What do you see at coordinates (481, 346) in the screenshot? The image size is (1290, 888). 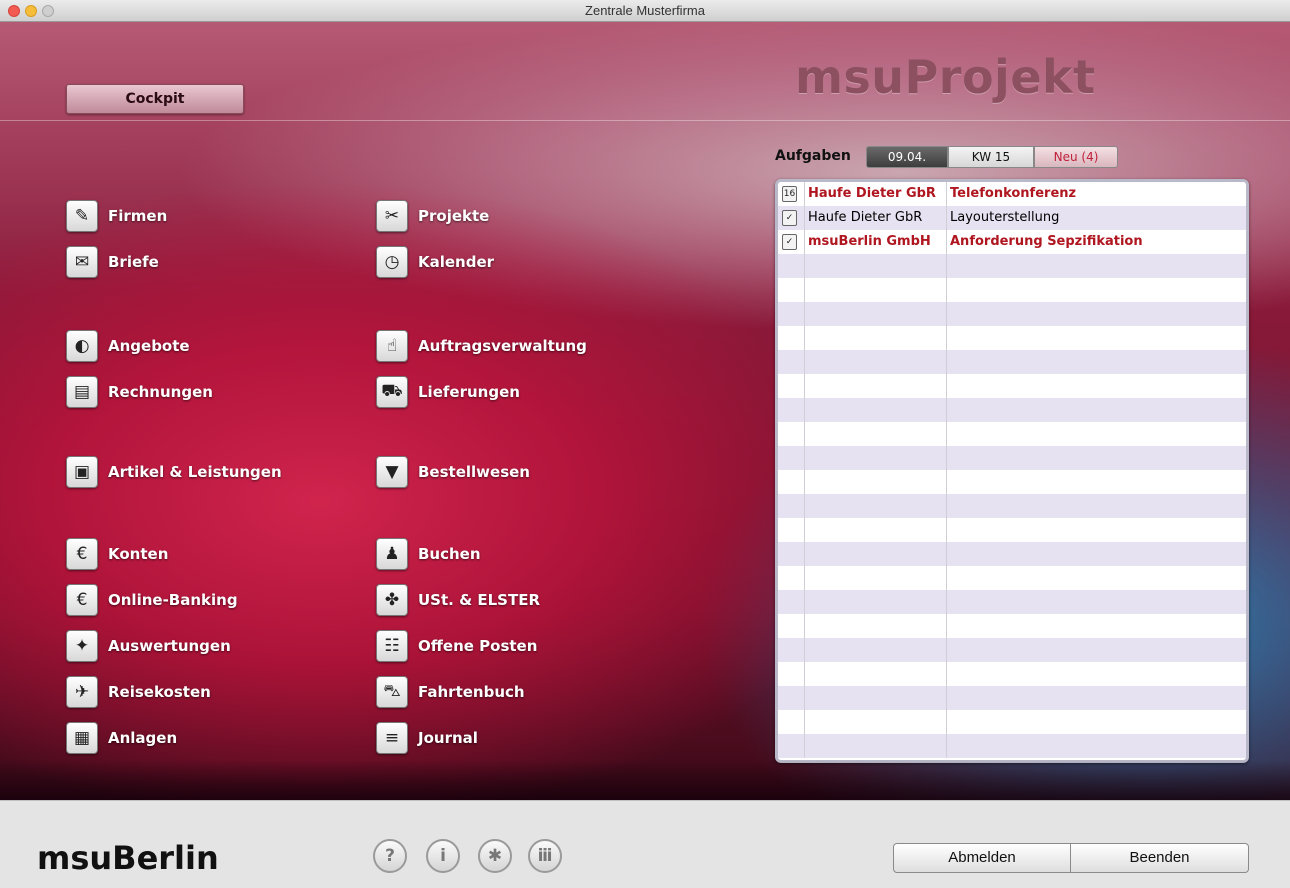 I see `nav-item: ☝ Auftragsverwaltung` at bounding box center [481, 346].